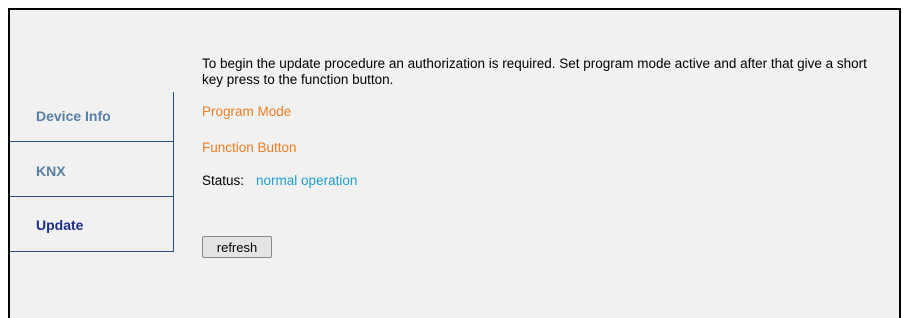 Image resolution: width=903 pixels, height=318 pixels. I want to click on tab-update: Update, so click(92, 224).